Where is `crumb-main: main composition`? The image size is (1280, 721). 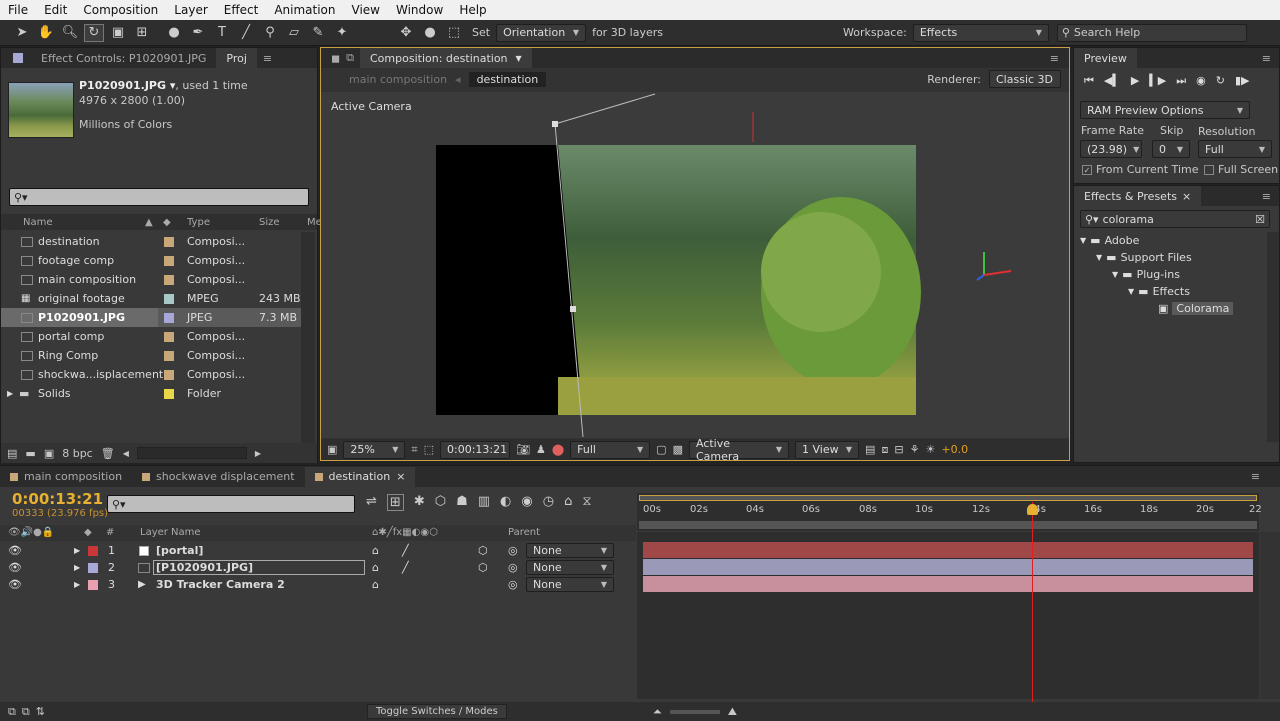 crumb-main: main composition is located at coordinates (398, 79).